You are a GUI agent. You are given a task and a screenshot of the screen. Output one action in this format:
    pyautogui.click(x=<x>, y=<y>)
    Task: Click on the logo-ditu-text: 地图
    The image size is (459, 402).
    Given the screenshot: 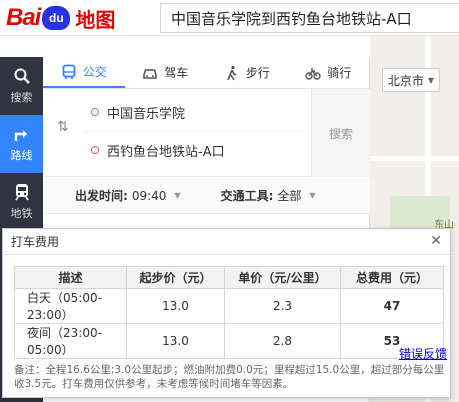 What is the action you would take?
    pyautogui.click(x=95, y=19)
    